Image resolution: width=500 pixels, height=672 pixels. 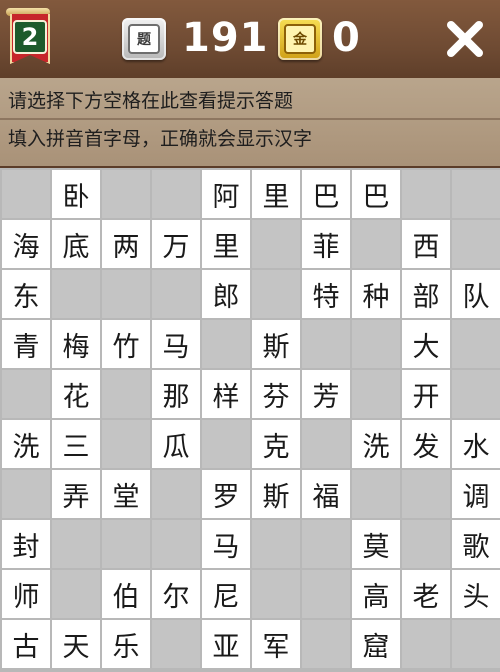 What do you see at coordinates (226, 294) in the screenshot?
I see `grid-cell-filled: 郎` at bounding box center [226, 294].